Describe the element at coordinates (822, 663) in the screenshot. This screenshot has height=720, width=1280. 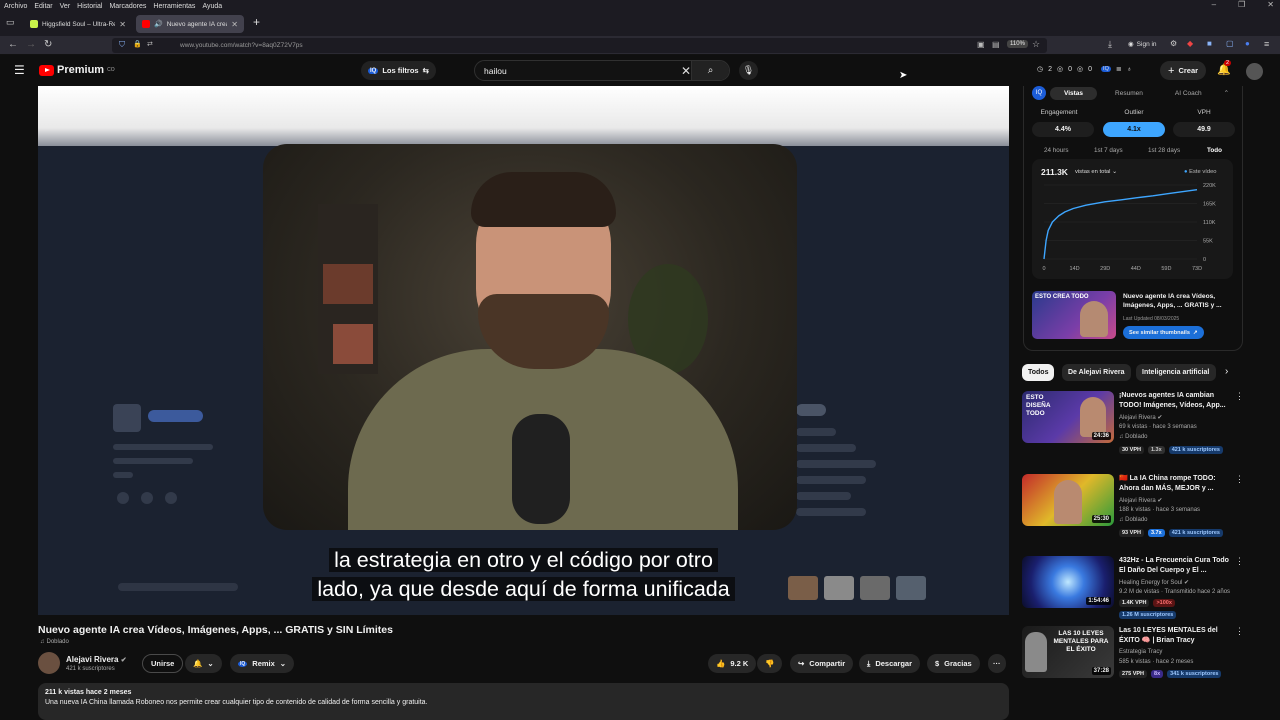
I see `share-button: ↪ Compartir` at that location.